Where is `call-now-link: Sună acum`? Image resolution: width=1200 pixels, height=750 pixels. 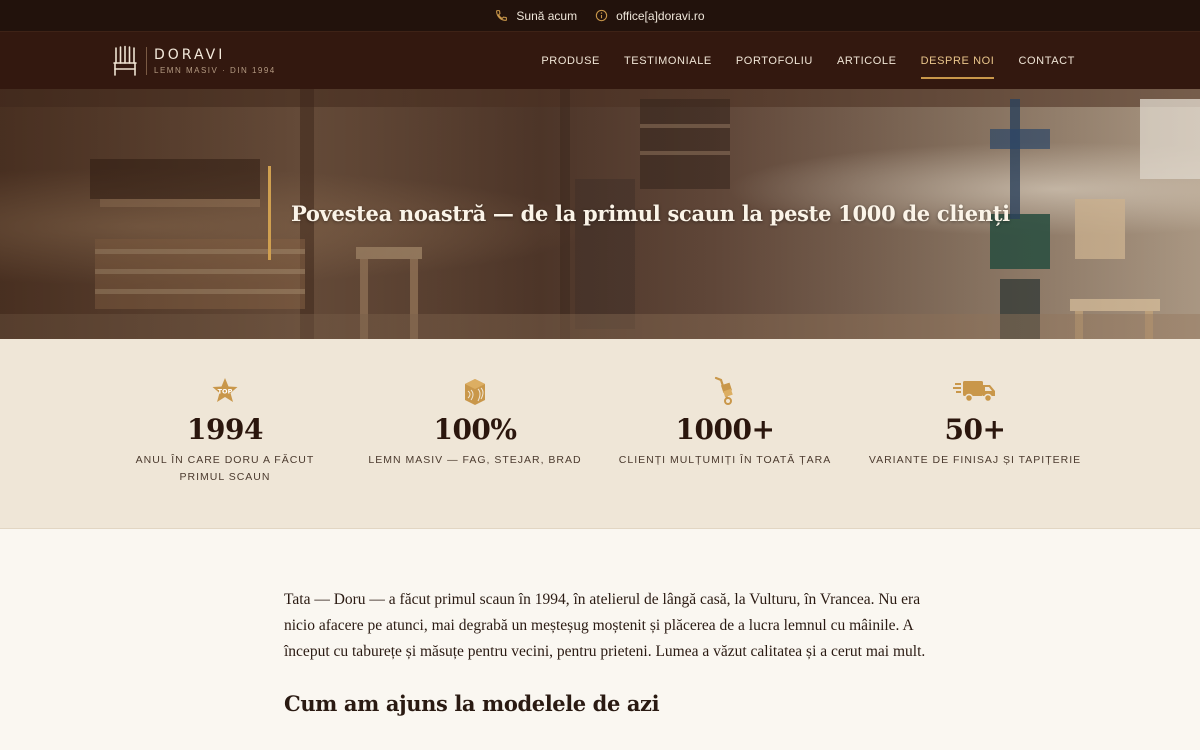
call-now-link: Sună acum is located at coordinates (536, 16).